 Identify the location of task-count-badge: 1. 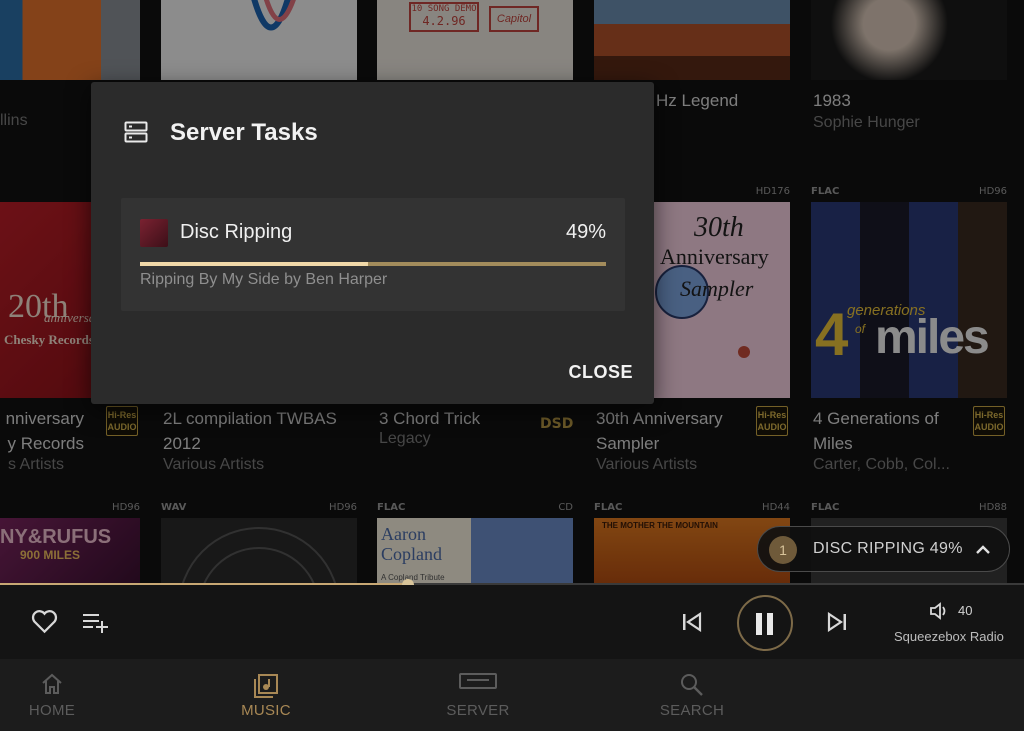
(783, 550).